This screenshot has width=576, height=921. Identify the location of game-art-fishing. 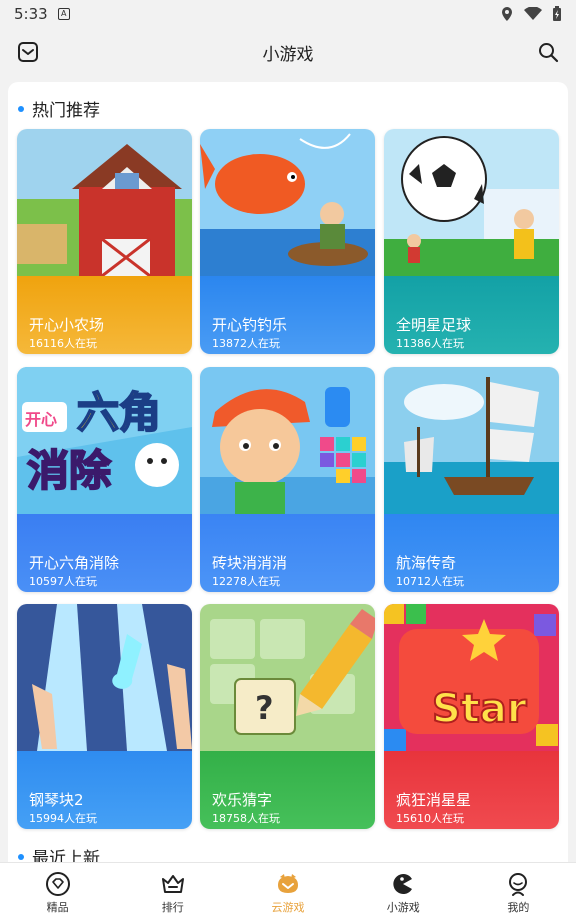
(287, 202).